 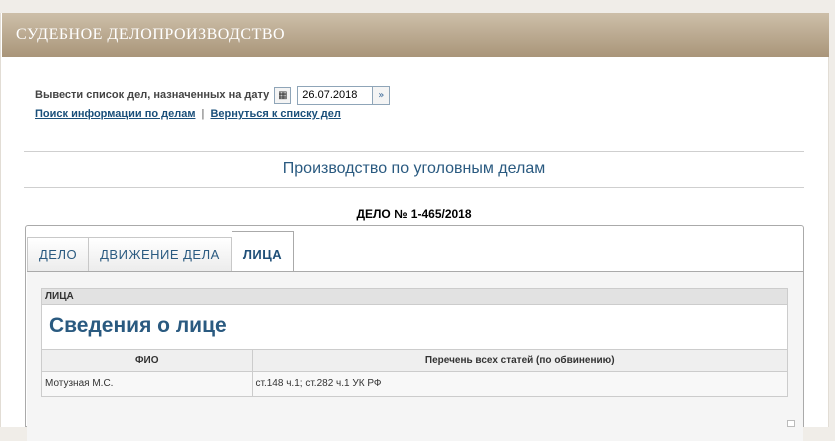 What do you see at coordinates (147, 383) in the screenshot?
I see `person-name-cell: Мотузная М.С.` at bounding box center [147, 383].